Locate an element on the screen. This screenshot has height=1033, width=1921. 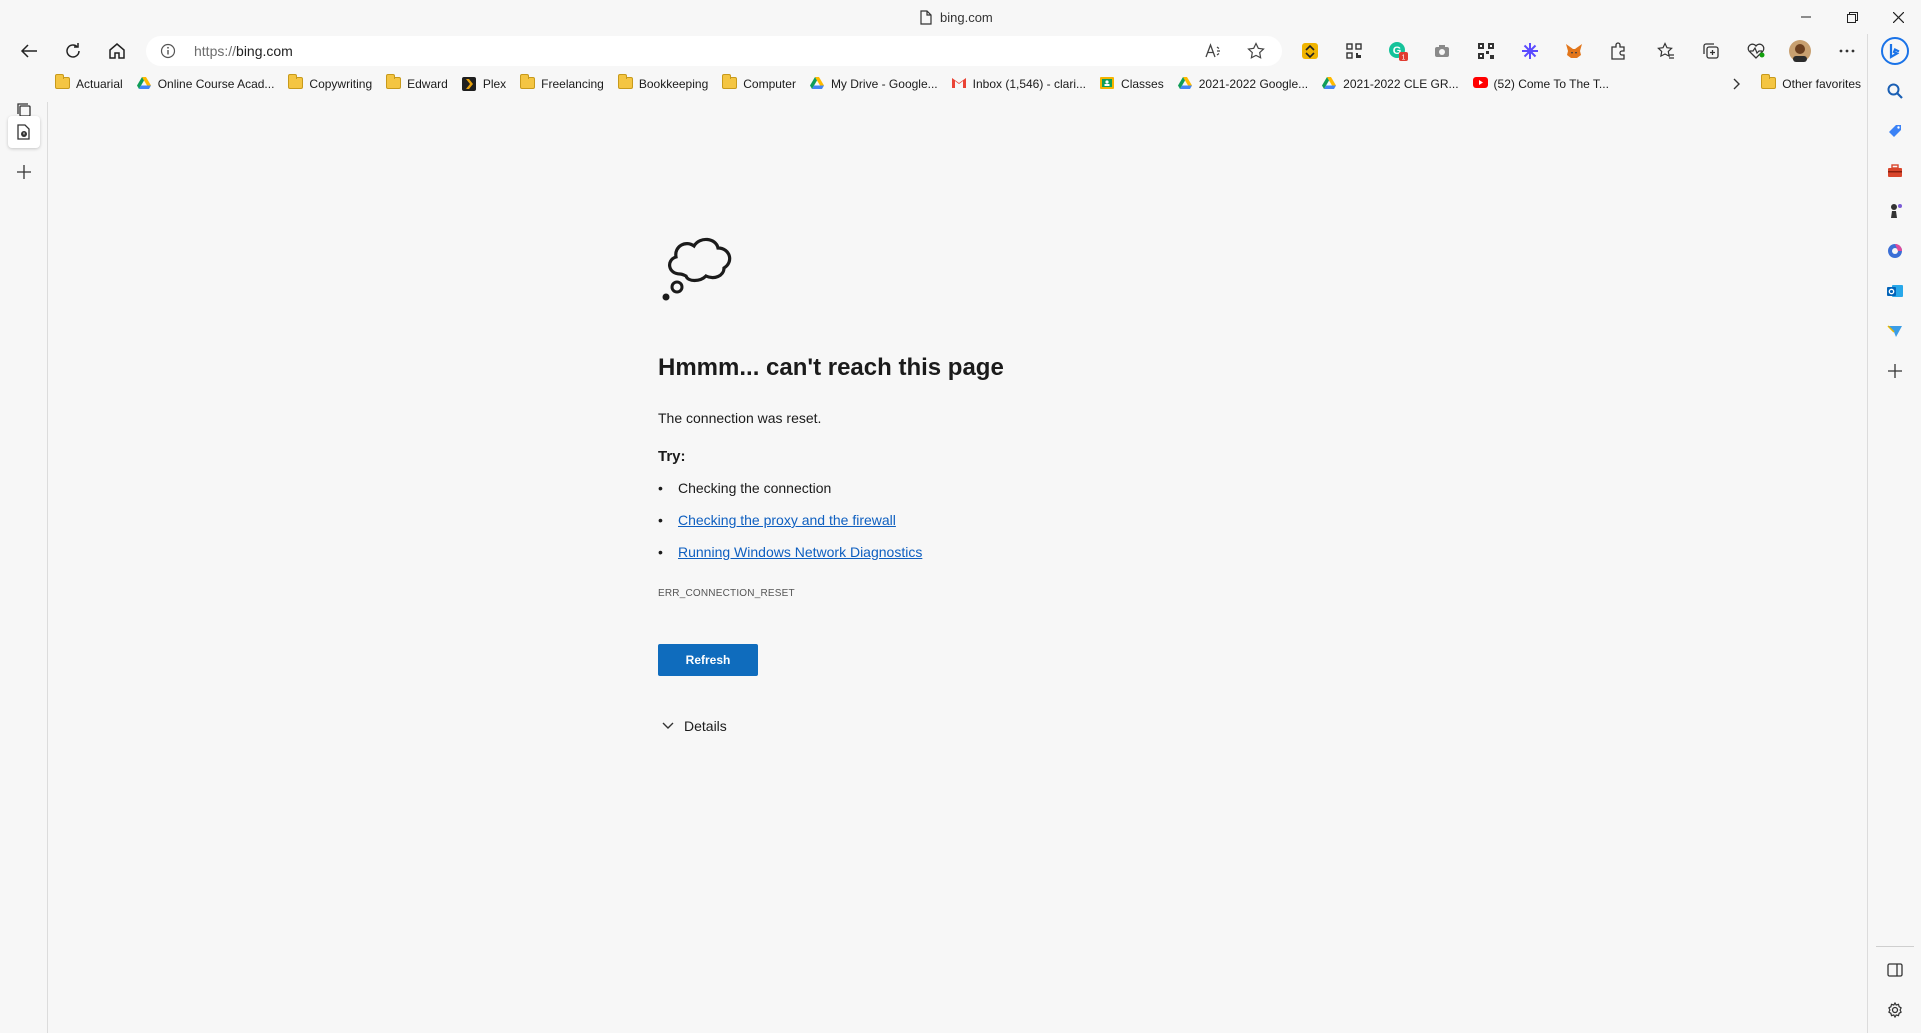
favorite-item: Plex is located at coordinates (484, 84).